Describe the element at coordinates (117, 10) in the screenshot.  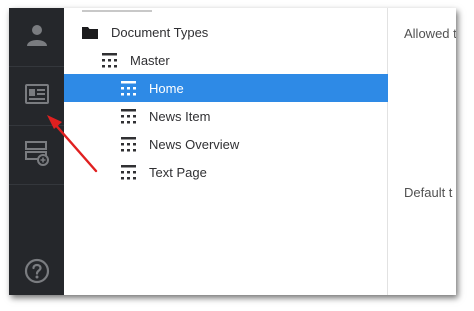
I see `tree-cutoff-item` at that location.